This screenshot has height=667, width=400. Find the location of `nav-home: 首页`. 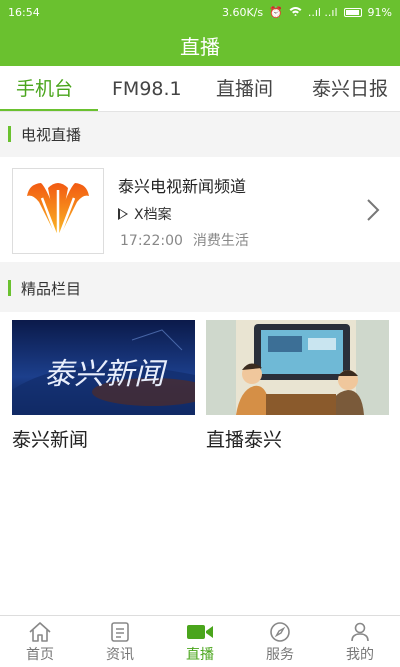

nav-home: 首页 is located at coordinates (40, 641).